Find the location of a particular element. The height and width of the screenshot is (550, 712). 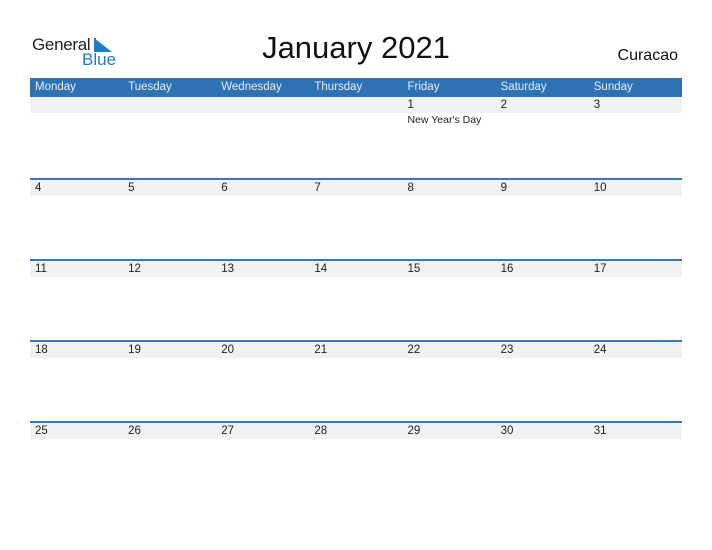

day-number: 29 is located at coordinates (414, 431).